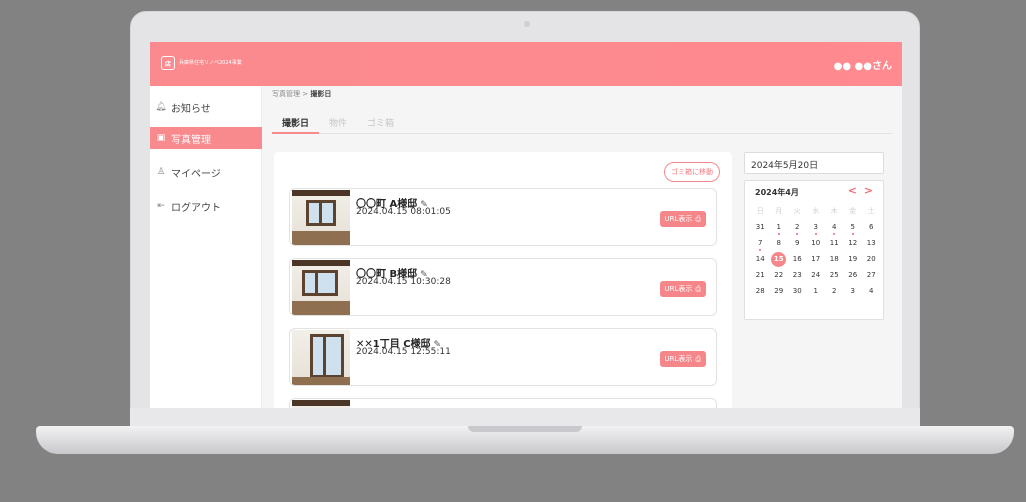 The image size is (1026, 502). Describe the element at coordinates (779, 291) in the screenshot. I see `calendar-day: 29` at that location.